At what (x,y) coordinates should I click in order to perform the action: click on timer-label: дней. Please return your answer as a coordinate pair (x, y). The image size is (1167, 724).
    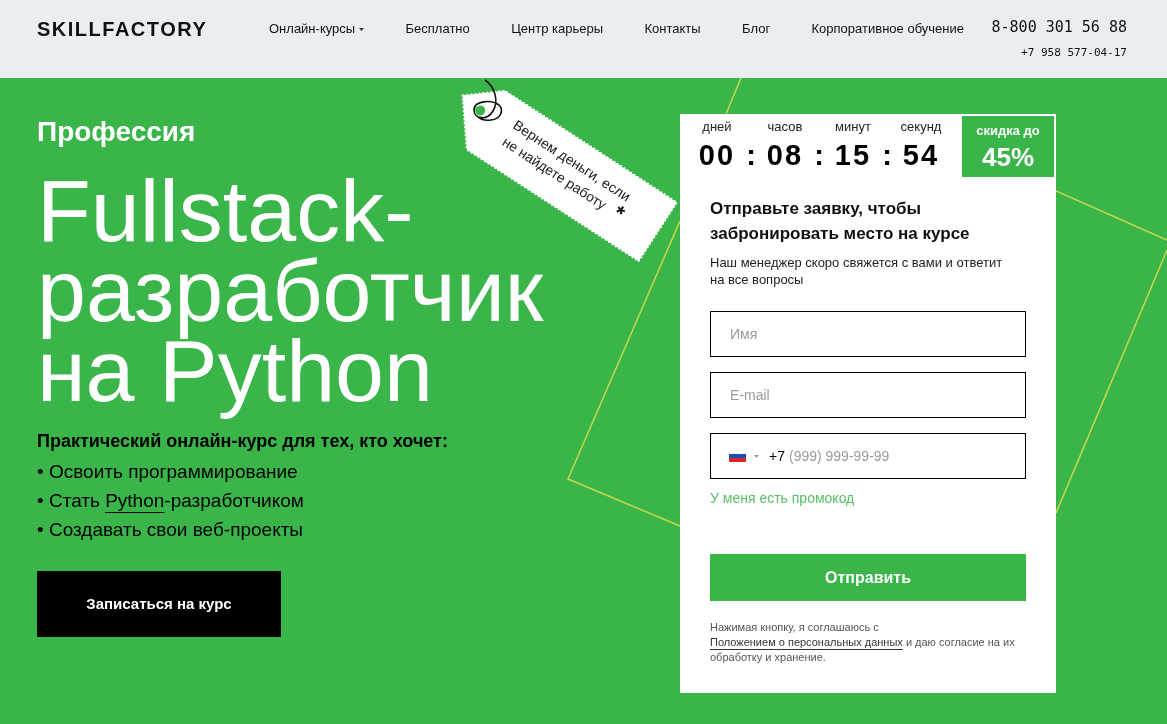
    Looking at the image, I should click on (717, 127).